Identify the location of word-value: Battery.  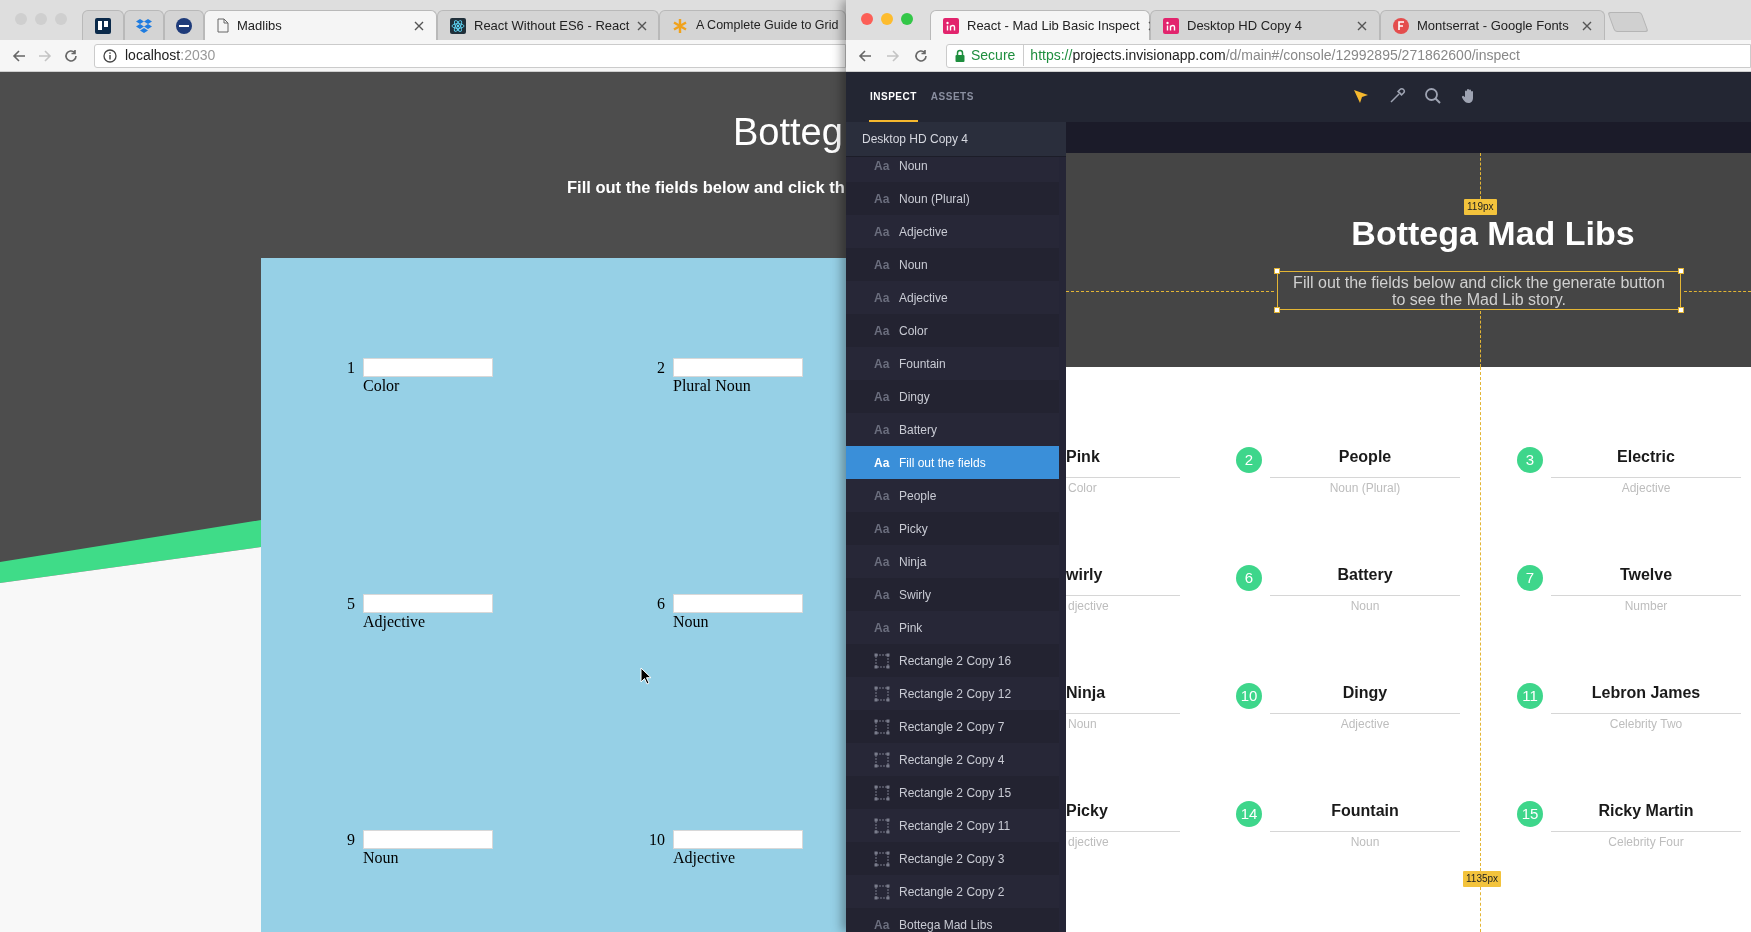
(1365, 579).